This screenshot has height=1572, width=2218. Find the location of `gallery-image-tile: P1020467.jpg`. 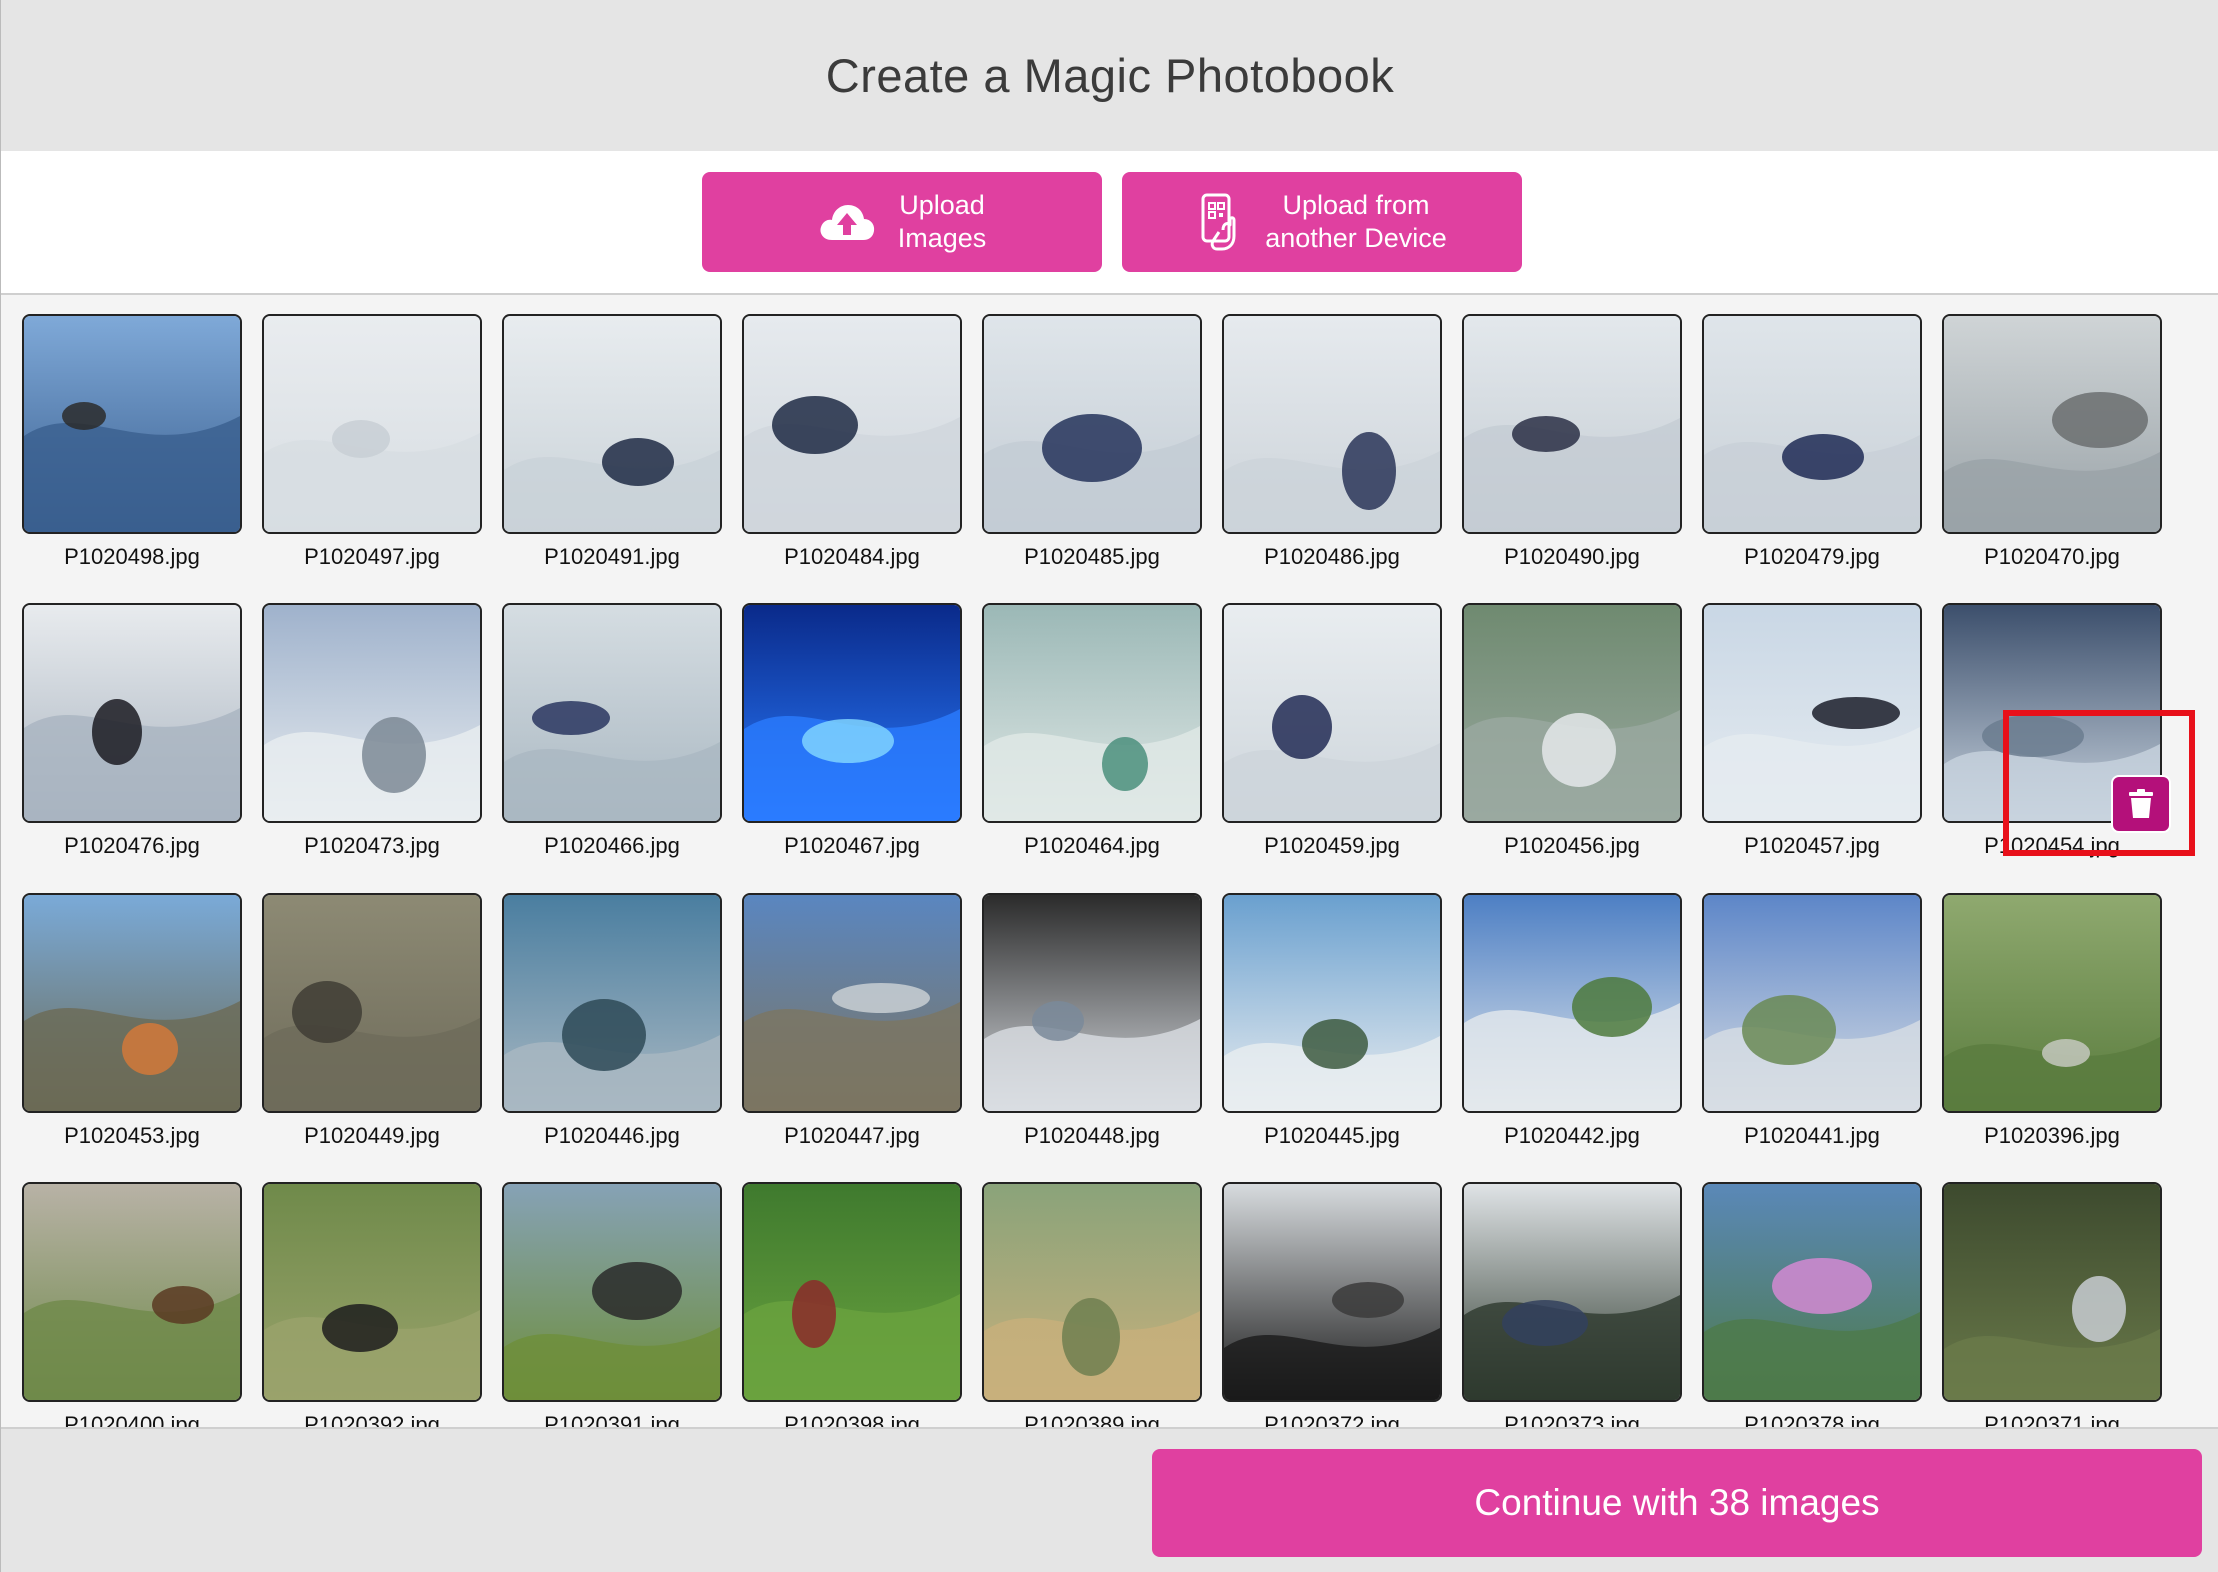

gallery-image-tile: P1020467.jpg is located at coordinates (852, 733).